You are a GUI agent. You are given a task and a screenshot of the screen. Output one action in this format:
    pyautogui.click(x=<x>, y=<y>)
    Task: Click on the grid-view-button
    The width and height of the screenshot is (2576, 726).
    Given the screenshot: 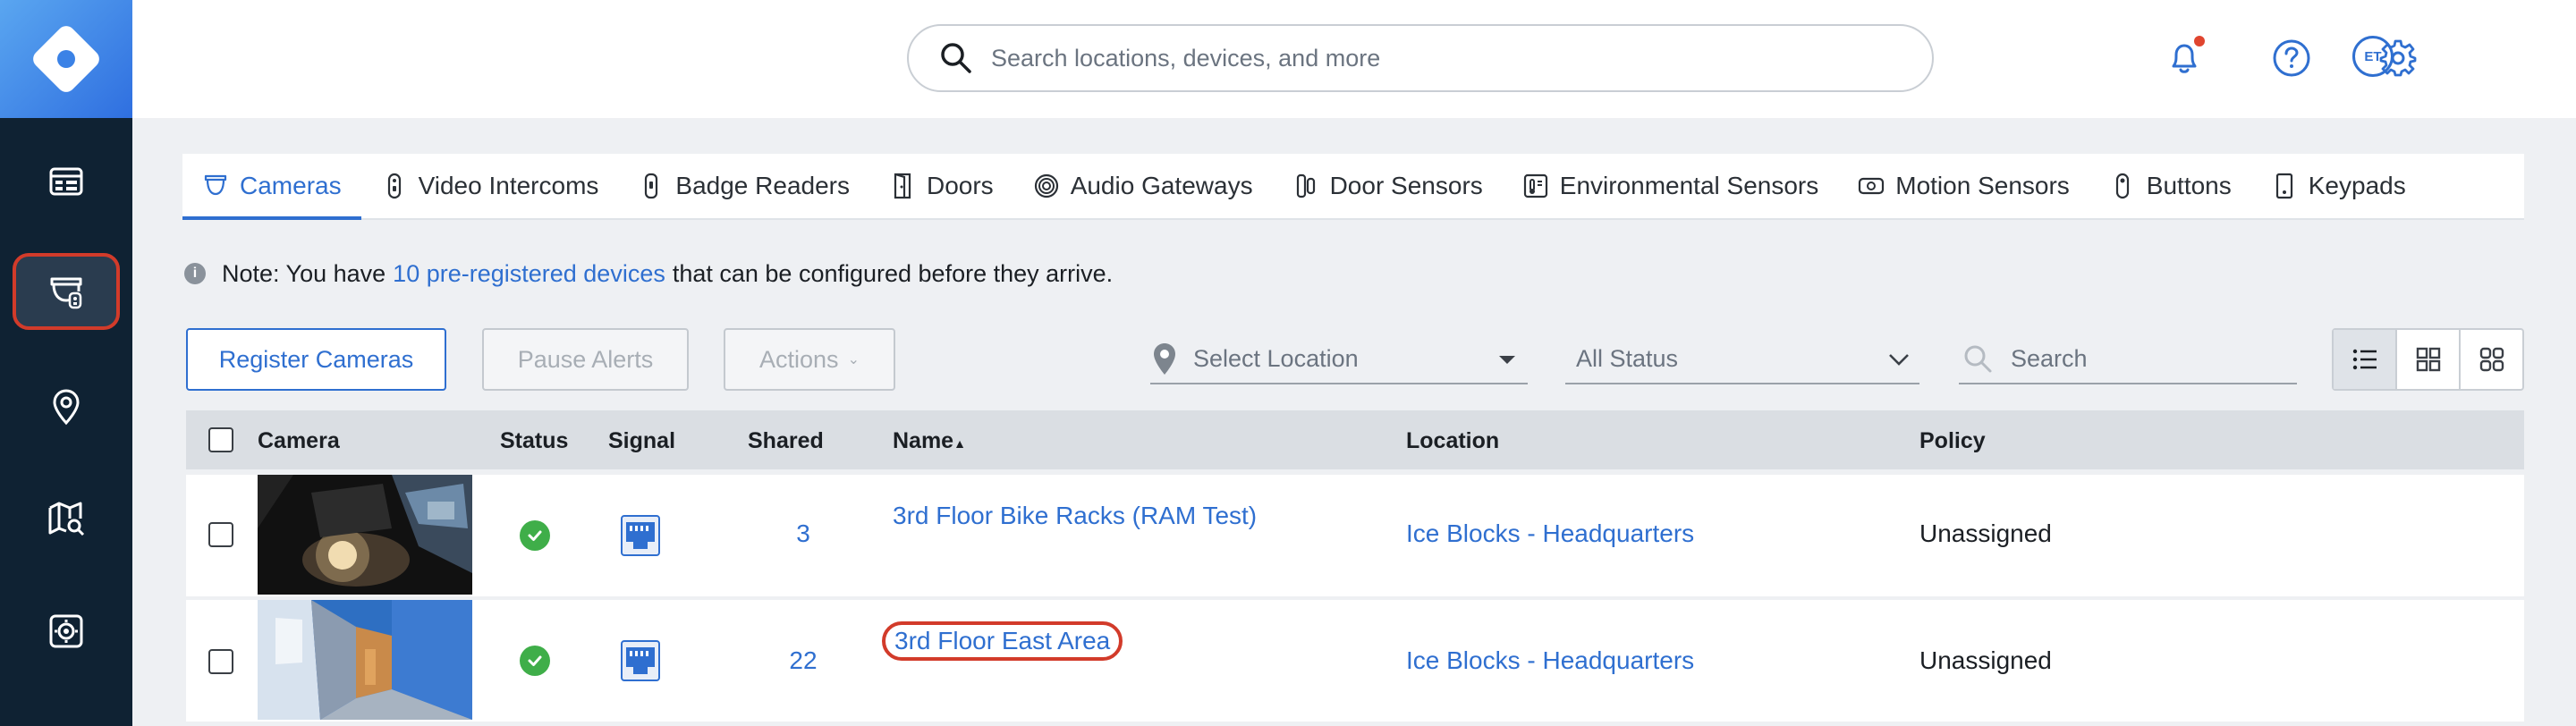 What is the action you would take?
    pyautogui.click(x=2429, y=359)
    